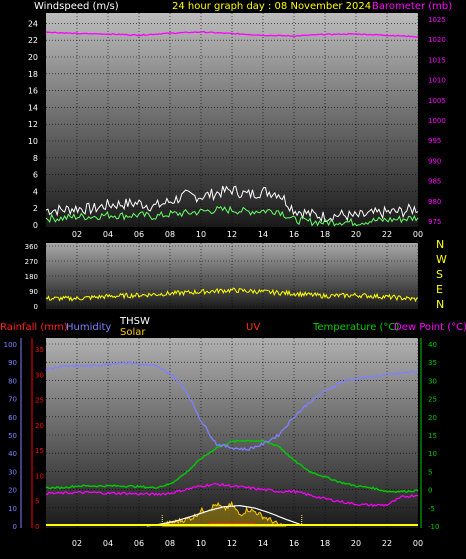 This screenshot has width=466, height=559. I want to click on temperature-tick-label: 0, so click(430, 491).